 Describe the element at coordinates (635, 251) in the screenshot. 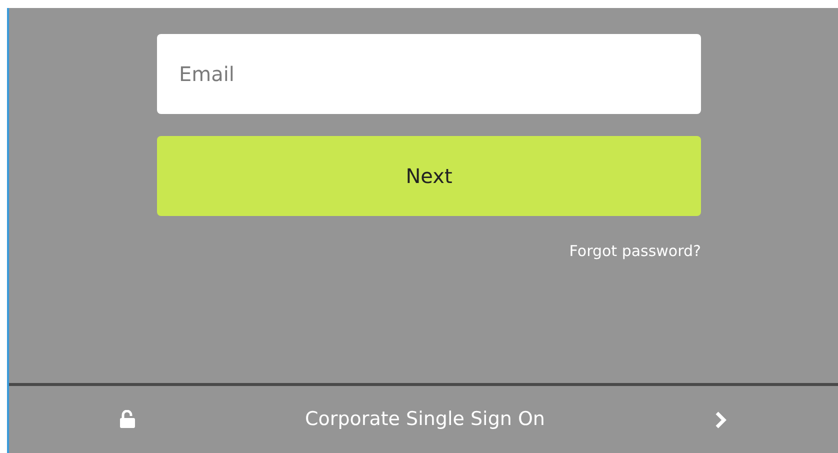

I see `forgot-password-link: Forgot password?` at that location.